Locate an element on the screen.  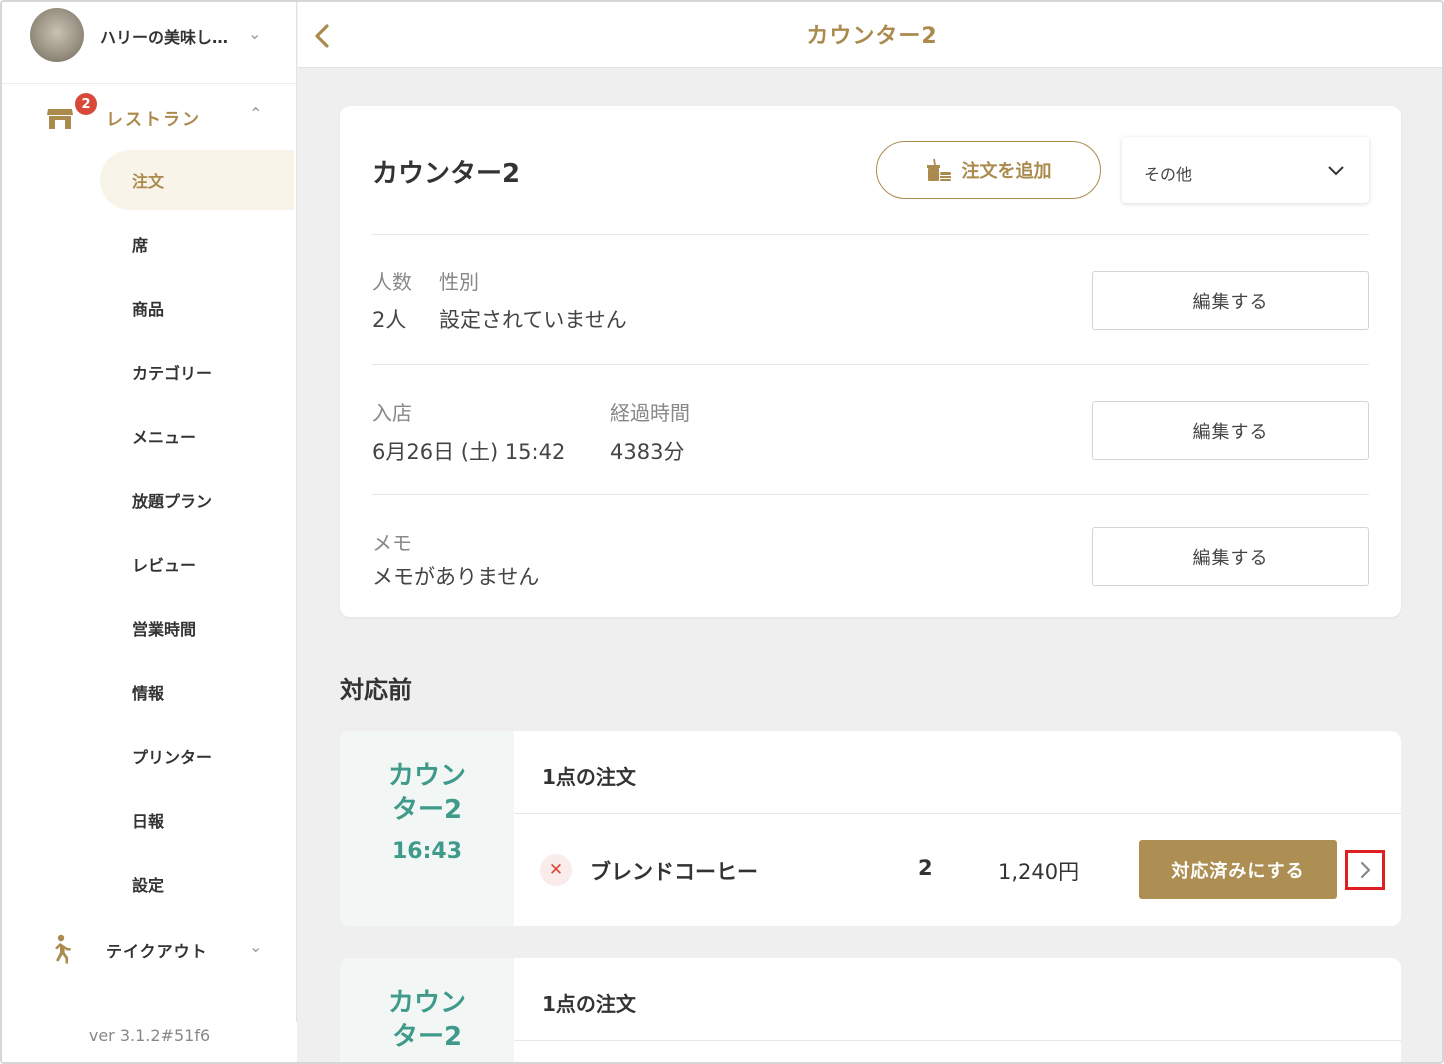
order-seat-panel: カウン ター2 is located at coordinates (427, 1010).